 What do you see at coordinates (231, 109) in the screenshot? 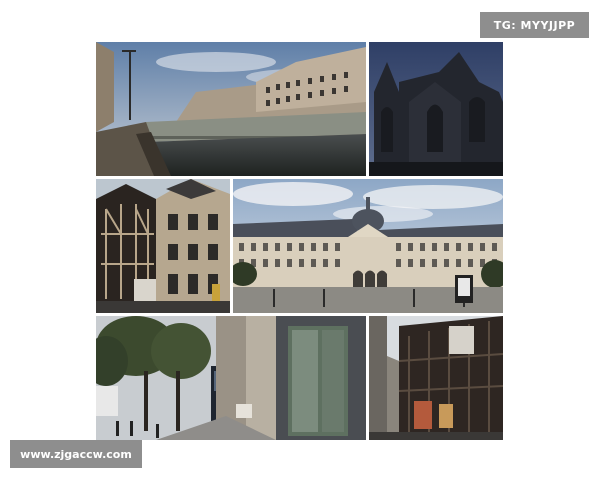
I see `canal-bridge-photo` at bounding box center [231, 109].